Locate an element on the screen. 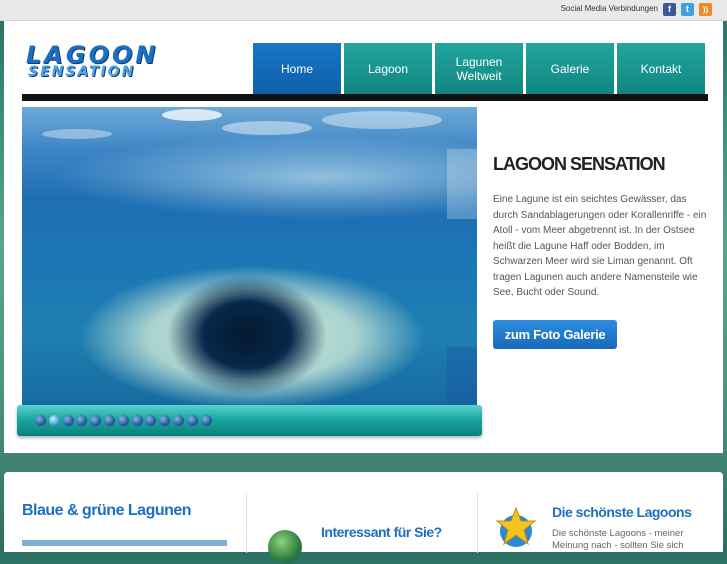 The height and width of the screenshot is (564, 727). rss-icon: )) is located at coordinates (705, 9).